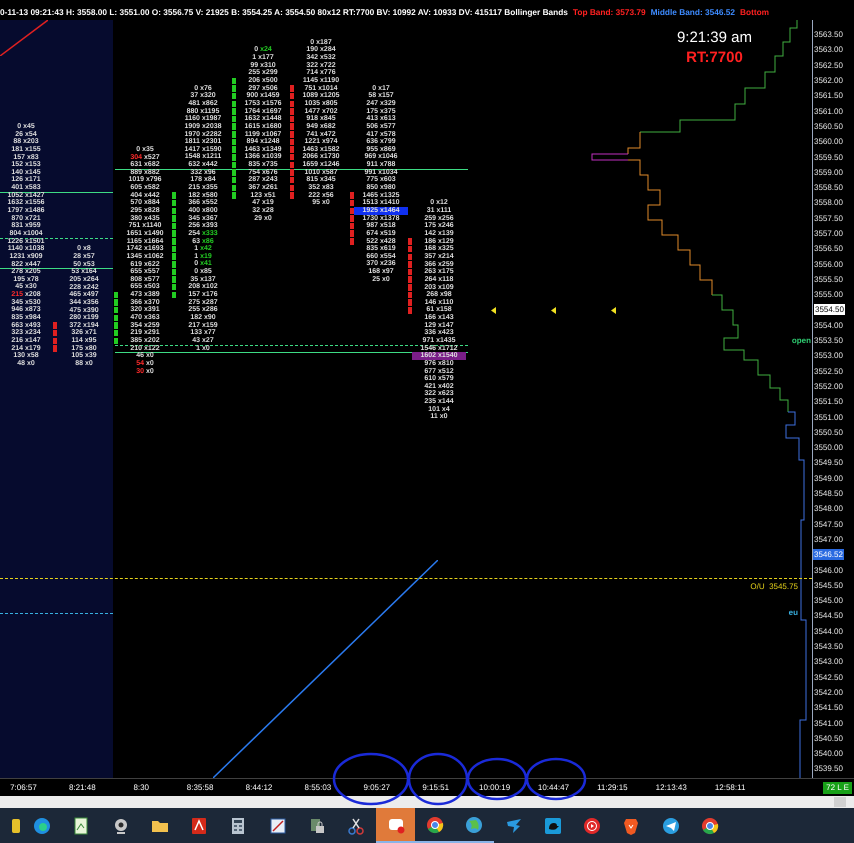  I want to click on price-label: 3563.00, so click(828, 50).